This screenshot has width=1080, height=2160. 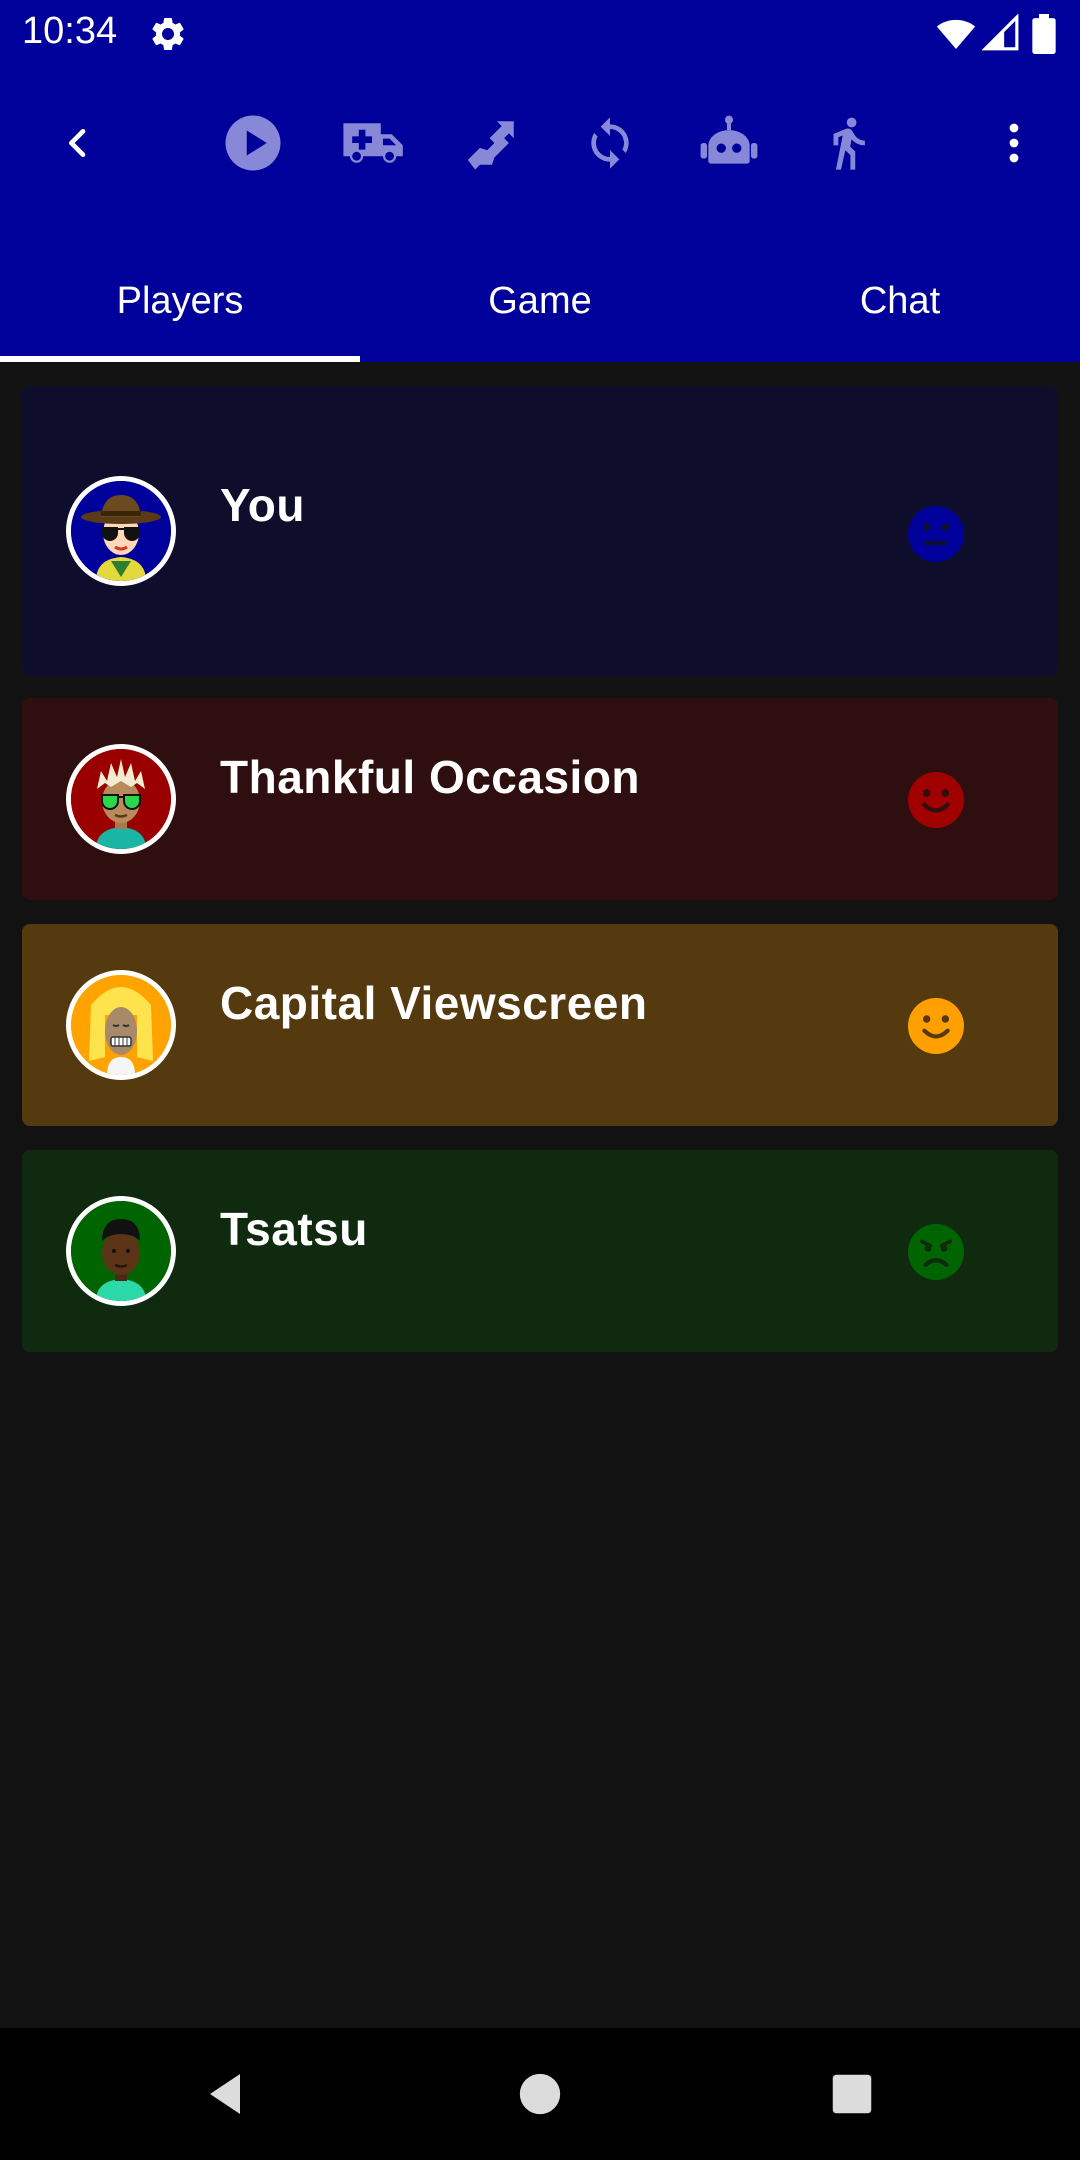 I want to click on tab-chat: Chat, so click(x=900, y=301).